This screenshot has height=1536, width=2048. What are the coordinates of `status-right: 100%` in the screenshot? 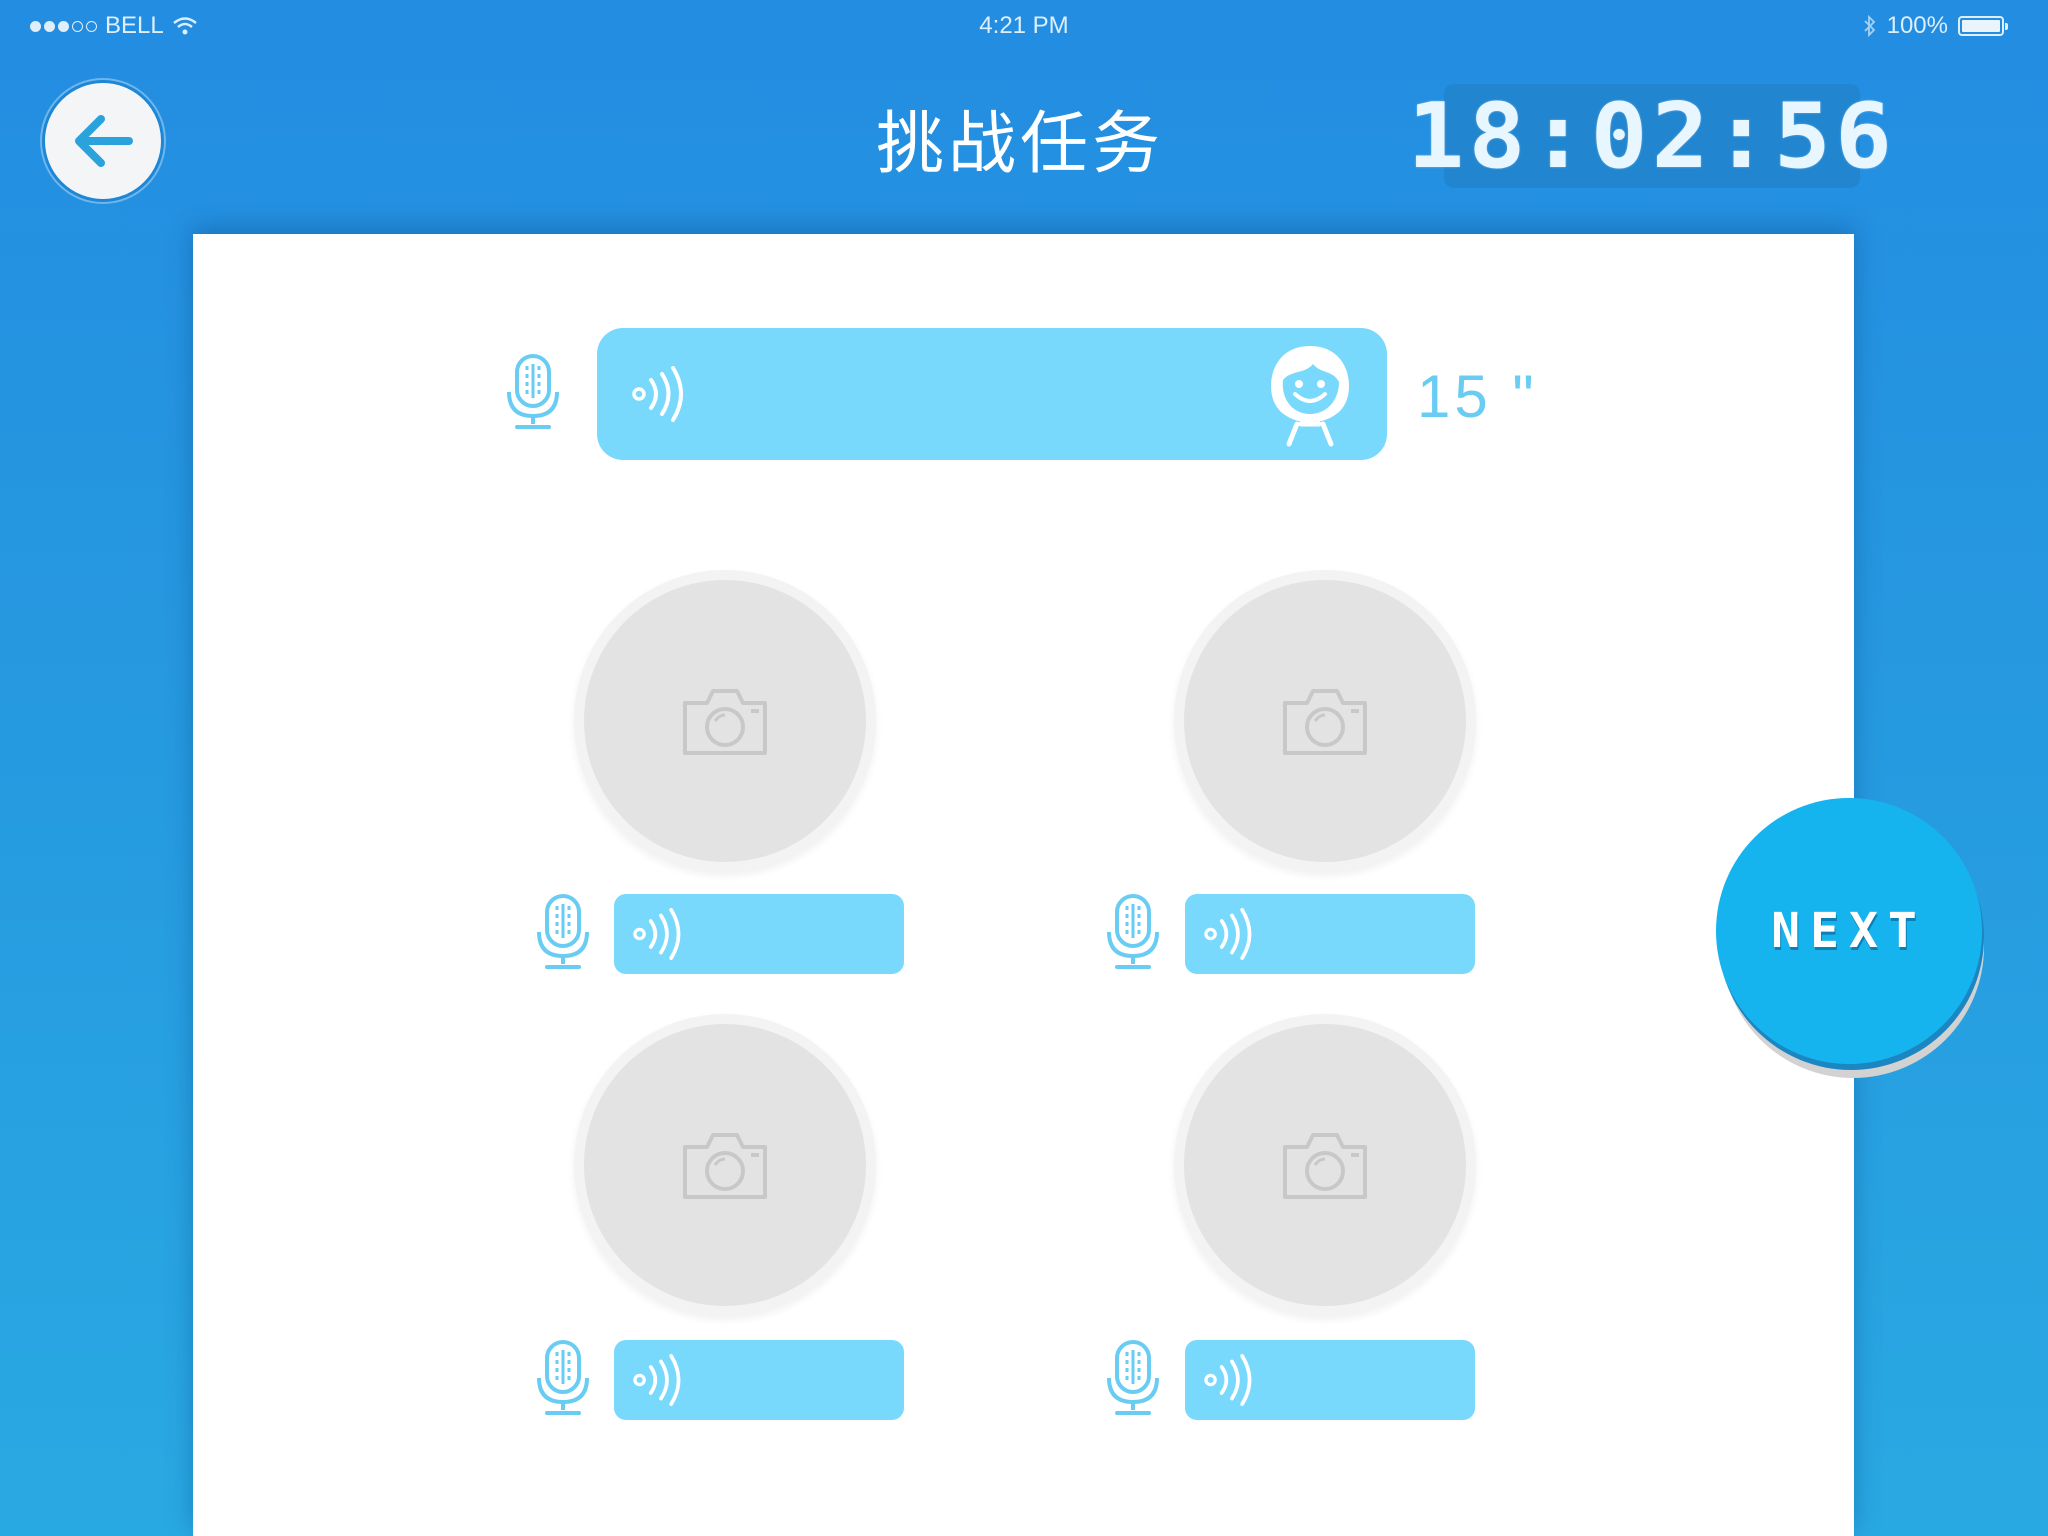 It's located at (1935, 26).